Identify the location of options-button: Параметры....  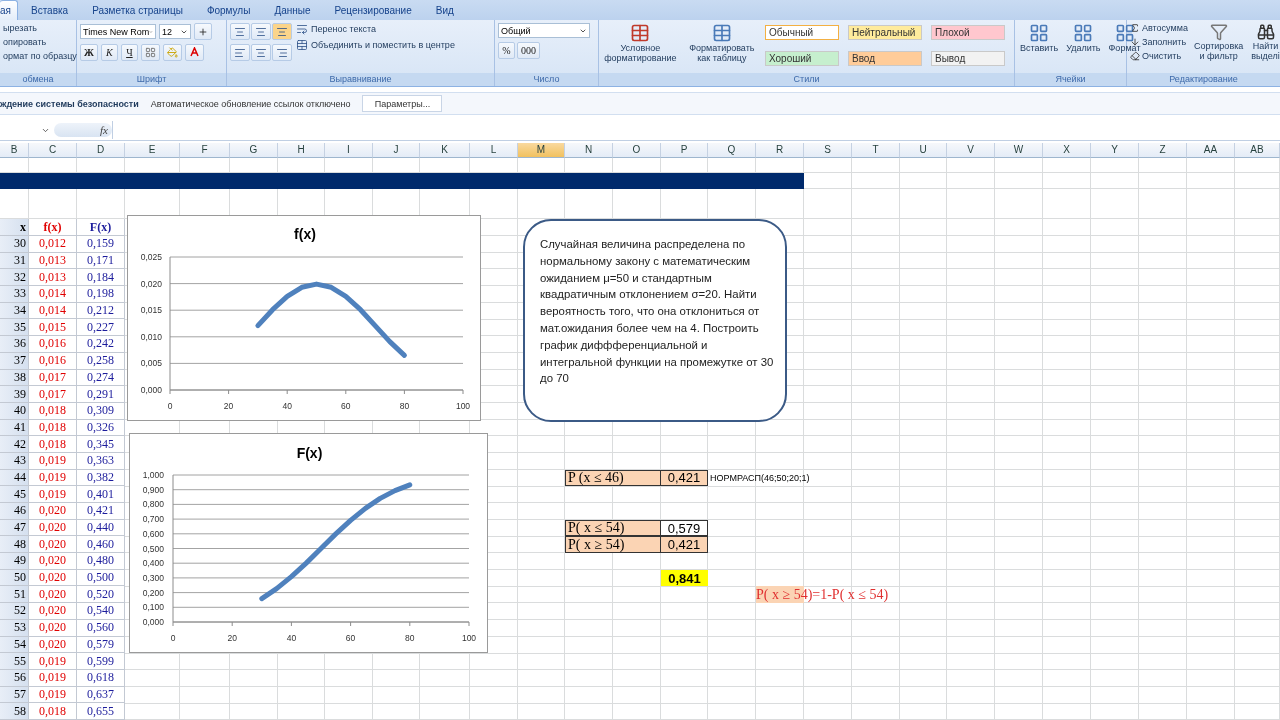
(402, 103).